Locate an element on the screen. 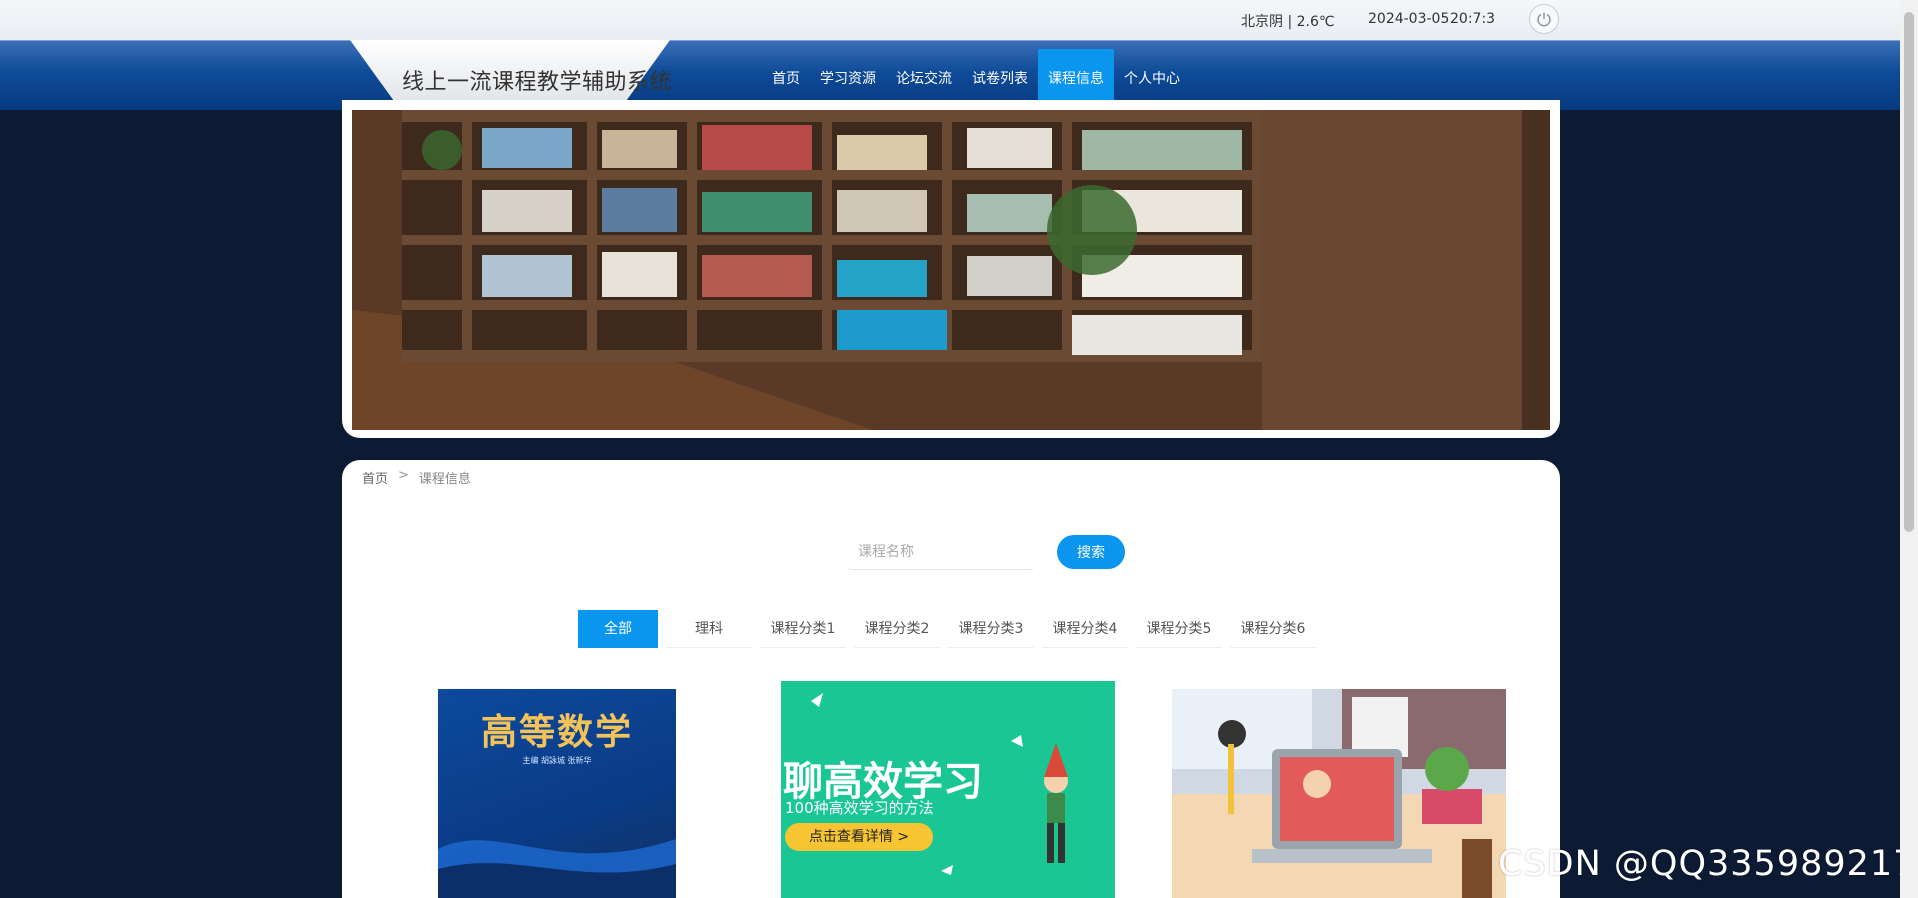  online-class-illustration is located at coordinates (1339, 793).